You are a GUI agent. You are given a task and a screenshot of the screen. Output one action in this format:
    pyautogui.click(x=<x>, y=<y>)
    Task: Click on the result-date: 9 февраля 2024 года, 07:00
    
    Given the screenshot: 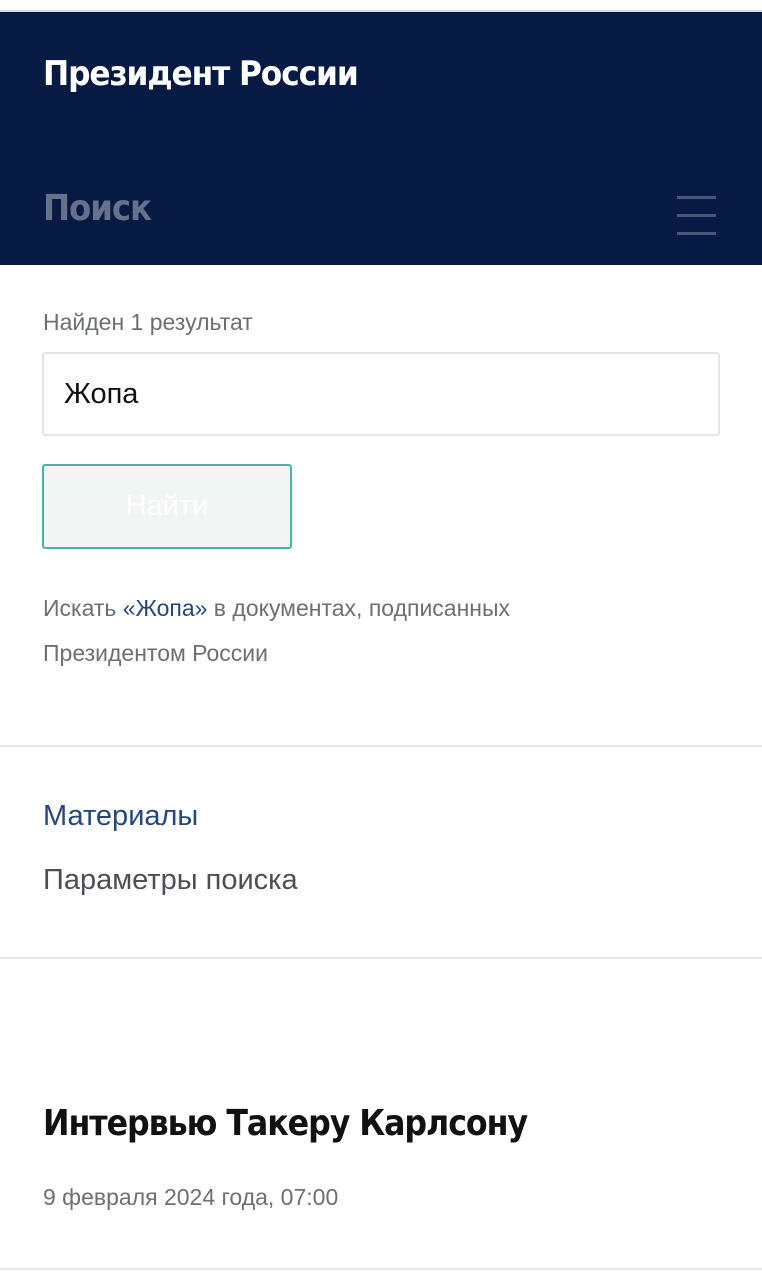 What is the action you would take?
    pyautogui.click(x=191, y=1197)
    